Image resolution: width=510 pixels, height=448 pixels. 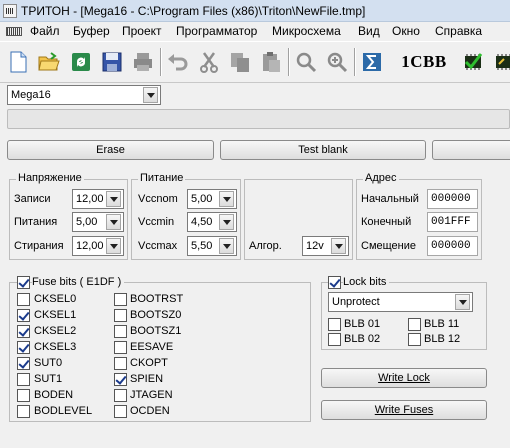 What do you see at coordinates (362, 339) in the screenshot?
I see `lock-label-blb02: BLB 02` at bounding box center [362, 339].